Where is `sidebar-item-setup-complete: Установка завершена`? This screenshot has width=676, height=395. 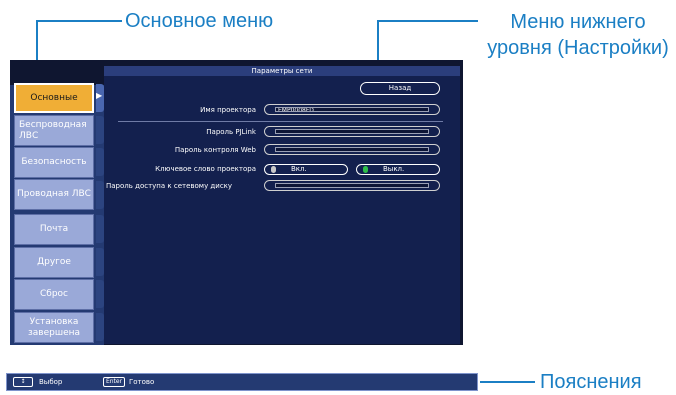 sidebar-item-setup-complete: Установка завершена is located at coordinates (54, 327).